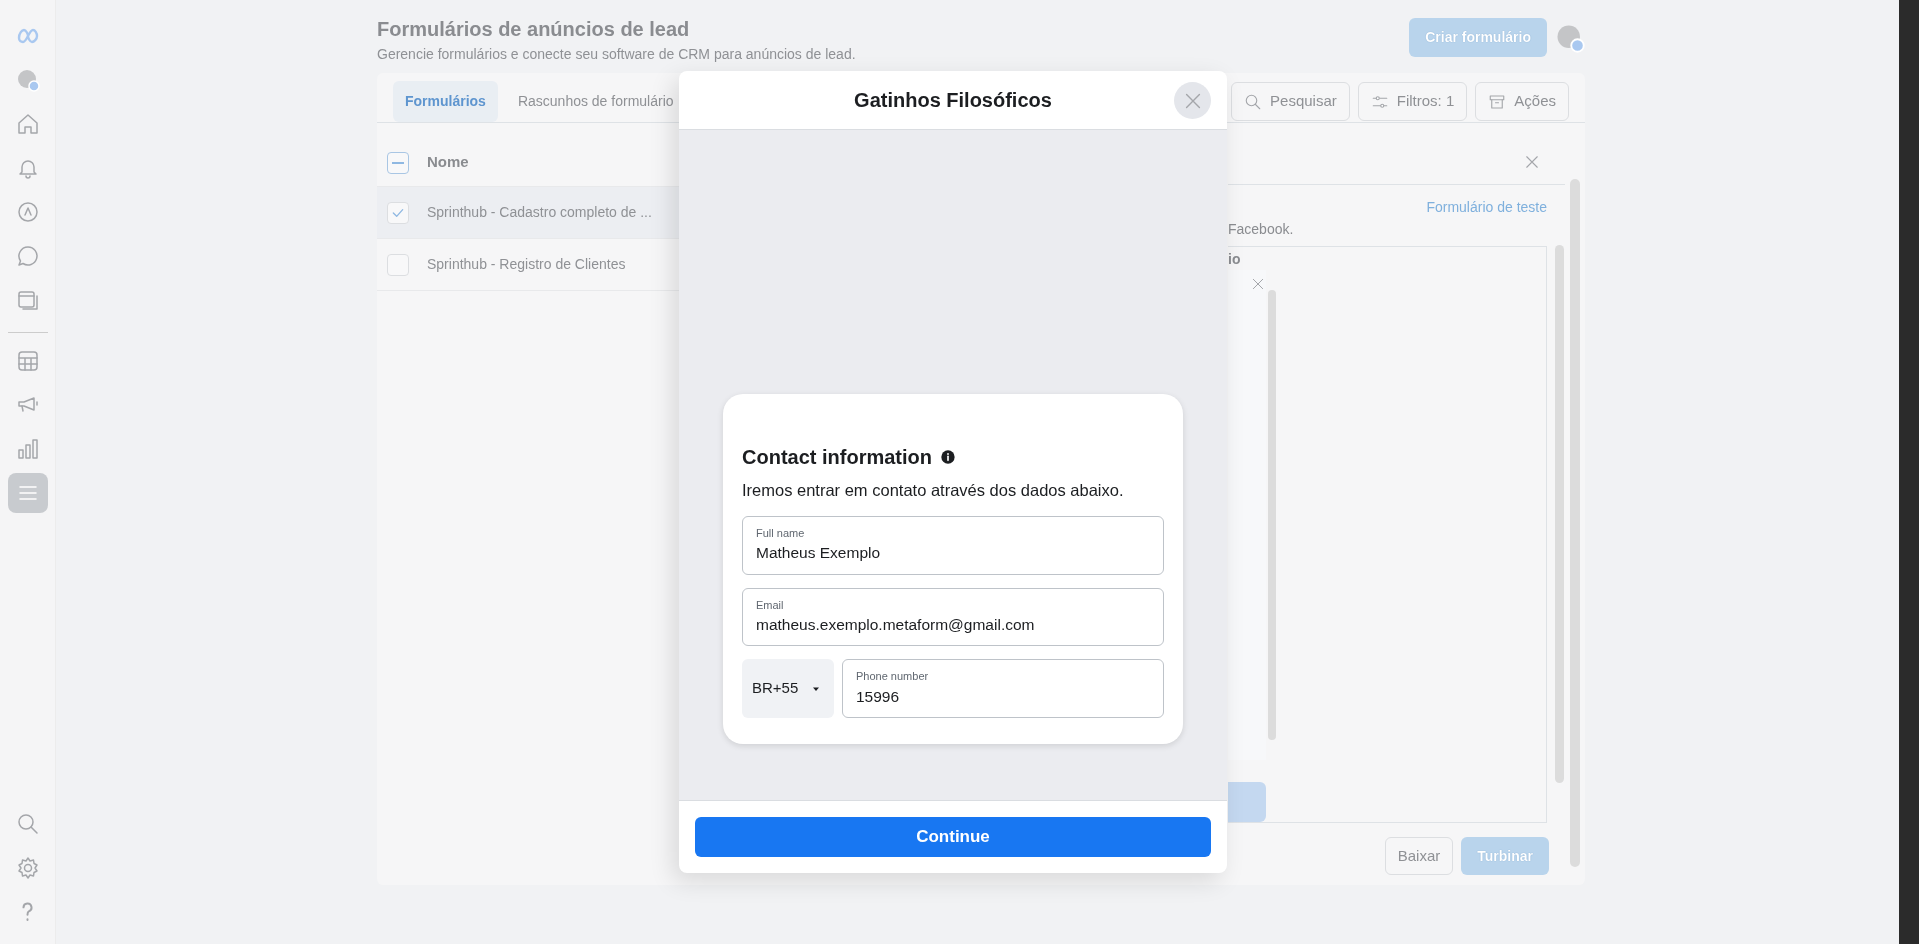 Image resolution: width=1919 pixels, height=944 pixels. Describe the element at coordinates (27, 300) in the screenshot. I see `pages-icon` at that location.